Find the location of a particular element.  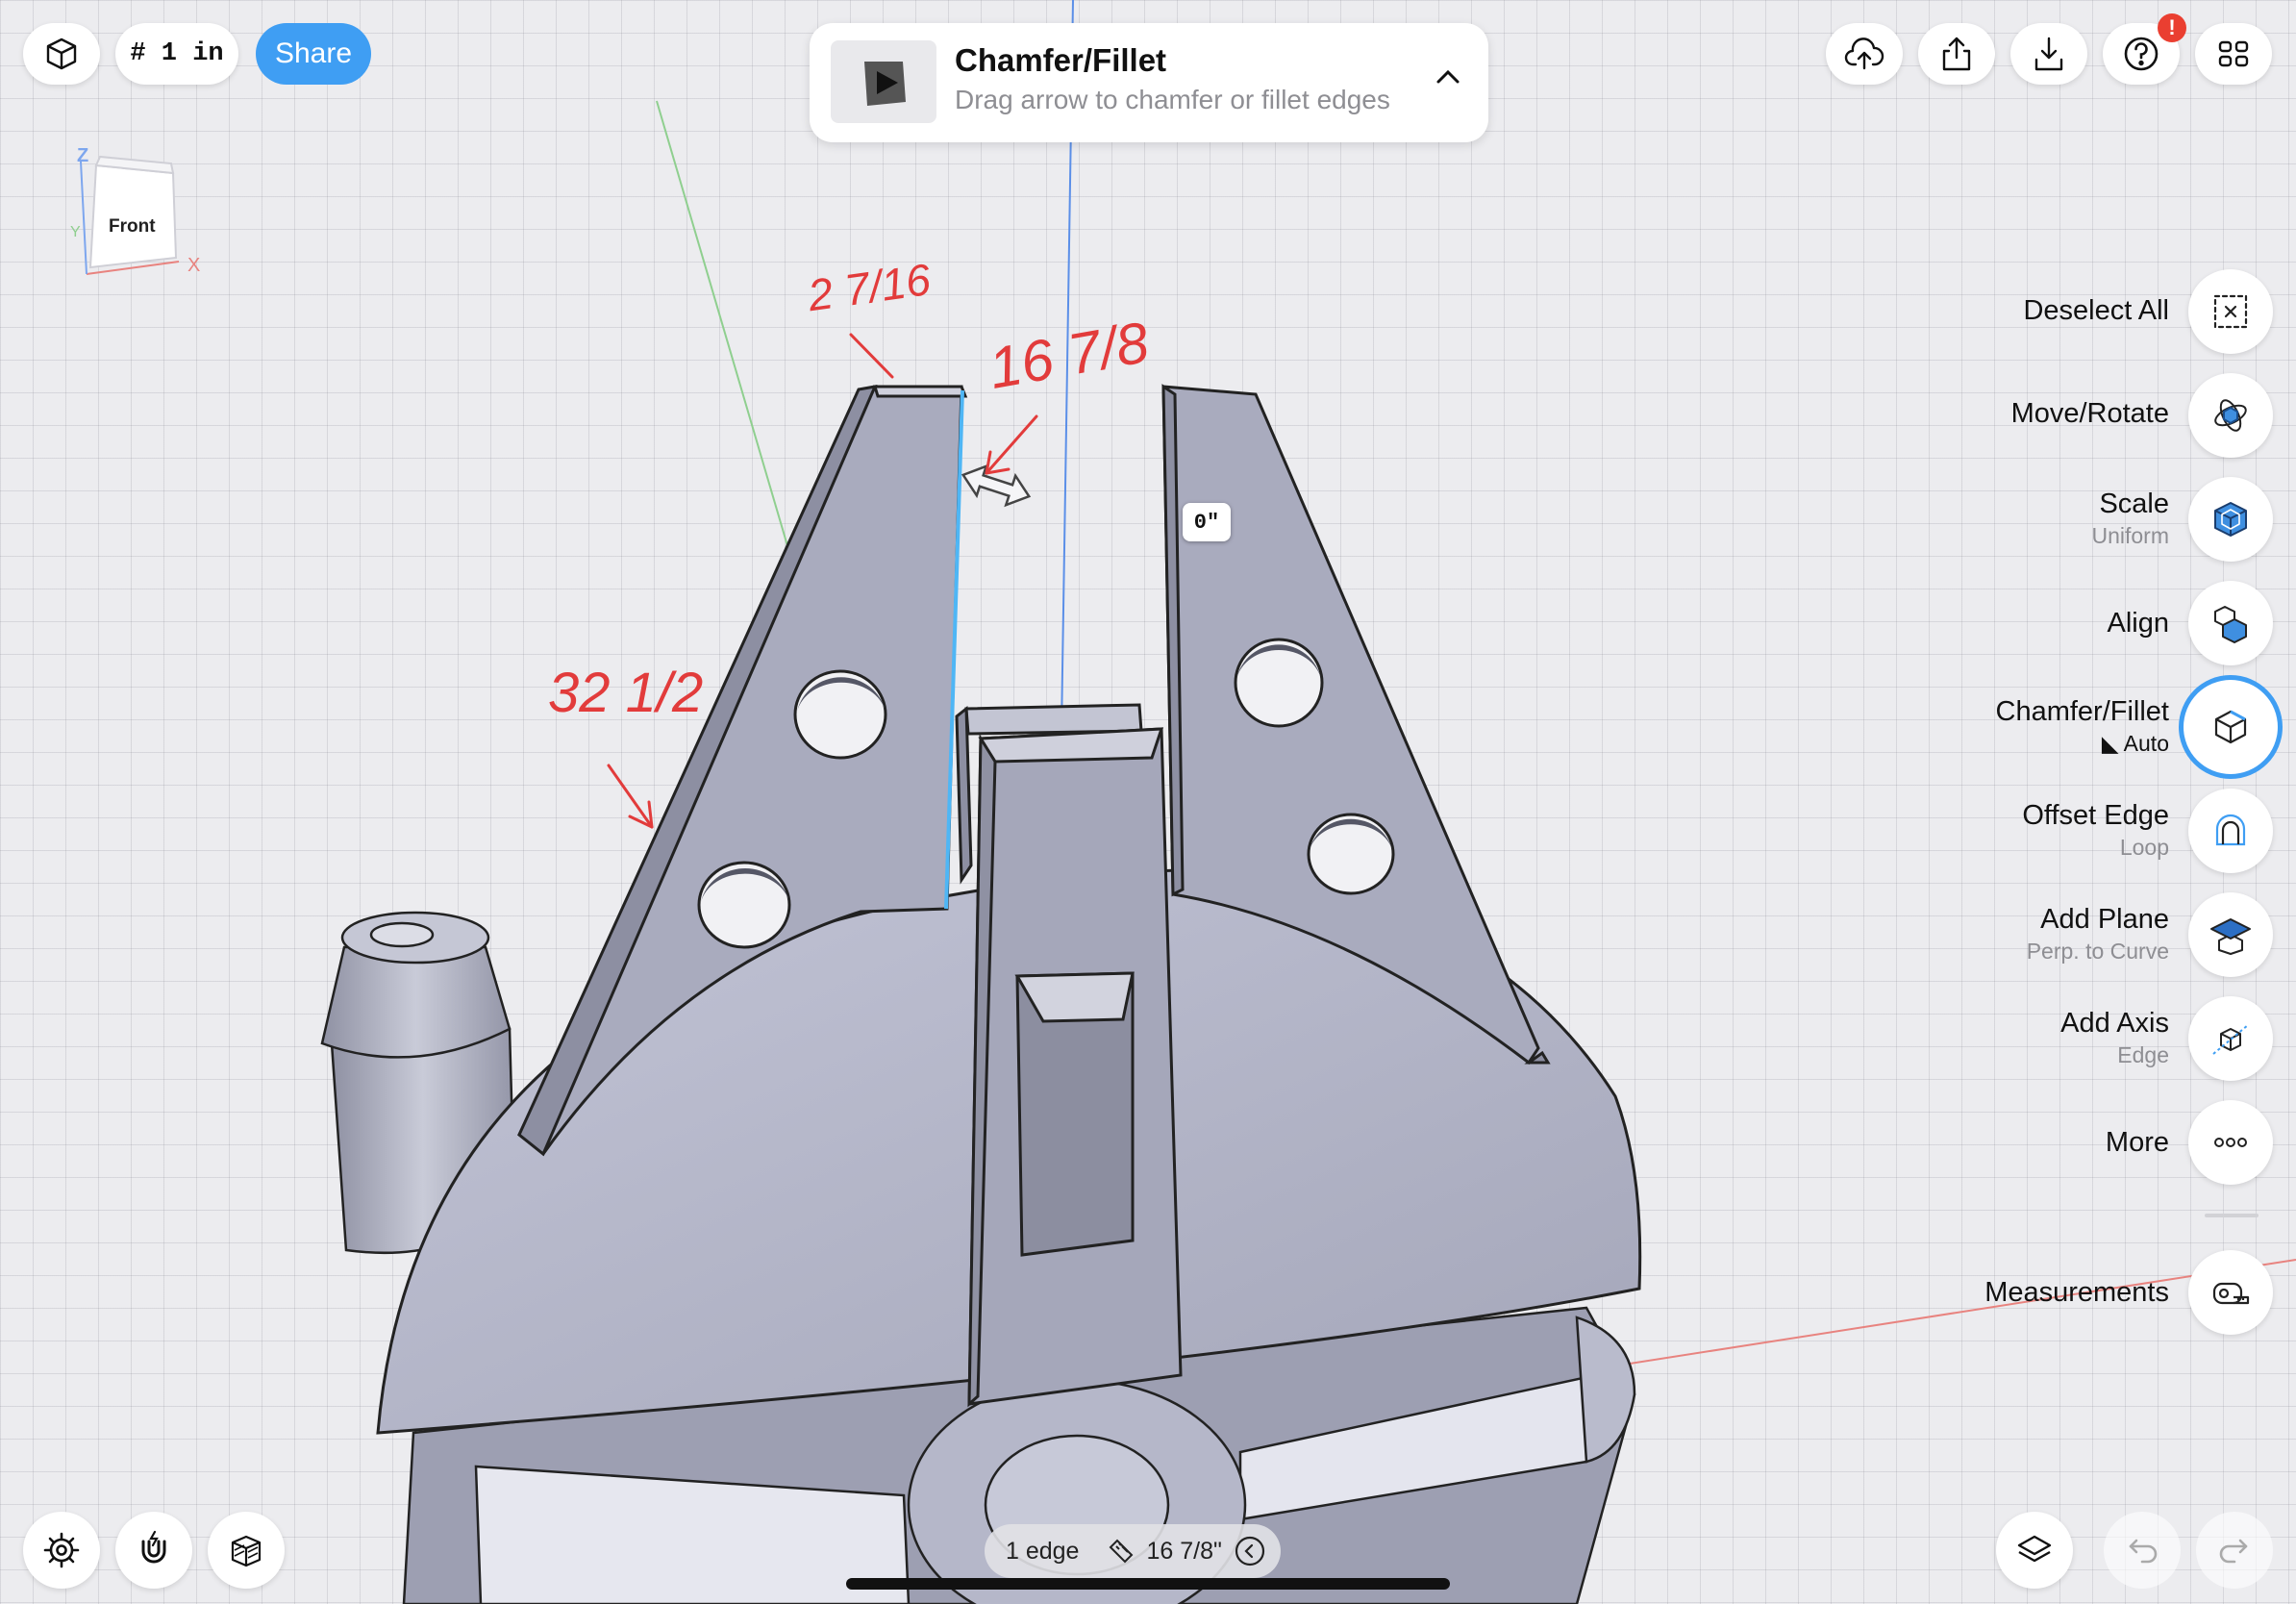

chamfer-fillet-button is located at coordinates (2230, 727).